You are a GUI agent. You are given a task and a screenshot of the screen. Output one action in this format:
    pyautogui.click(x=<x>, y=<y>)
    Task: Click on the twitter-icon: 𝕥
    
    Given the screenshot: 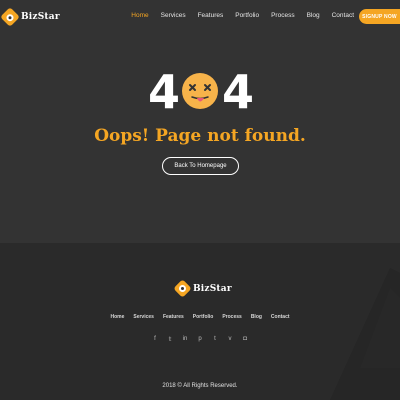 What is the action you would take?
    pyautogui.click(x=170, y=339)
    